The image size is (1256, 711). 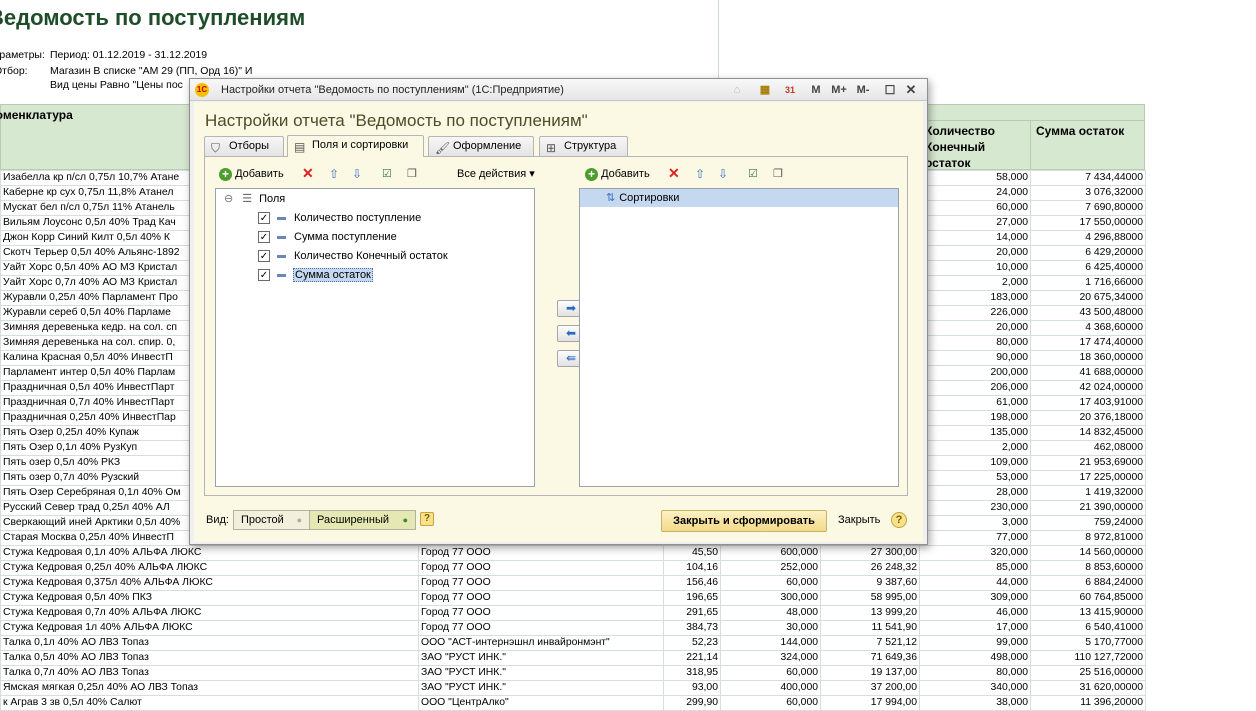 I want to click on tree-root: ⊖ ☰ Поля, so click(x=254, y=199).